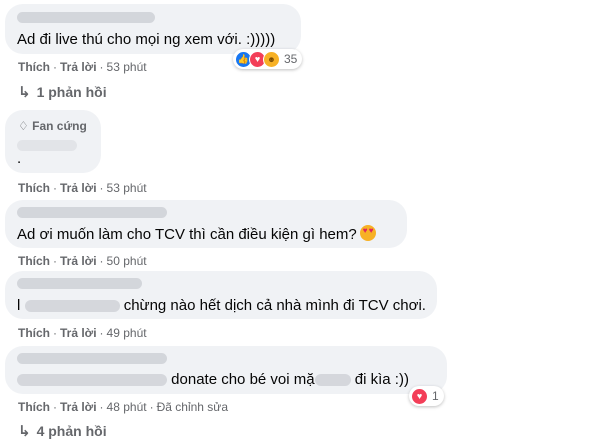 The width and height of the screenshot is (600, 442). Describe the element at coordinates (127, 261) in the screenshot. I see `timestamp: 50 phút` at that location.